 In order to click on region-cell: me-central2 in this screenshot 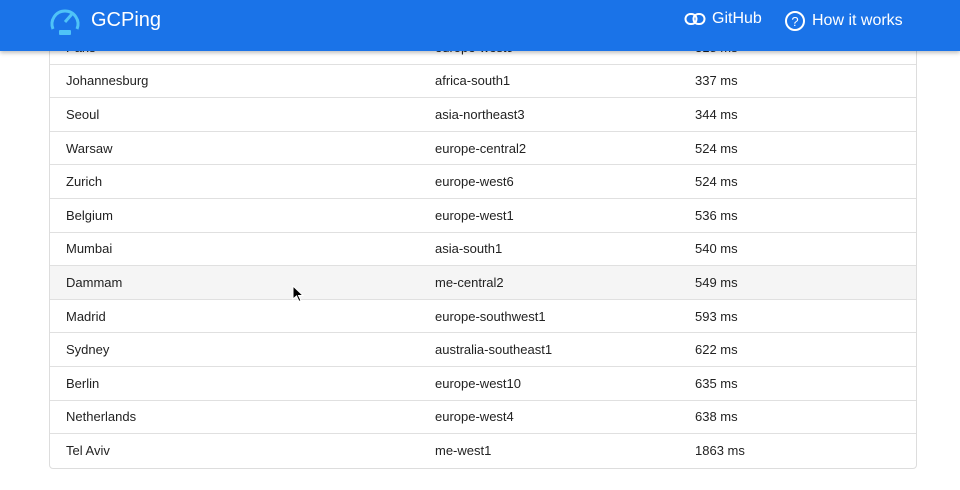, I will do `click(469, 282)`.